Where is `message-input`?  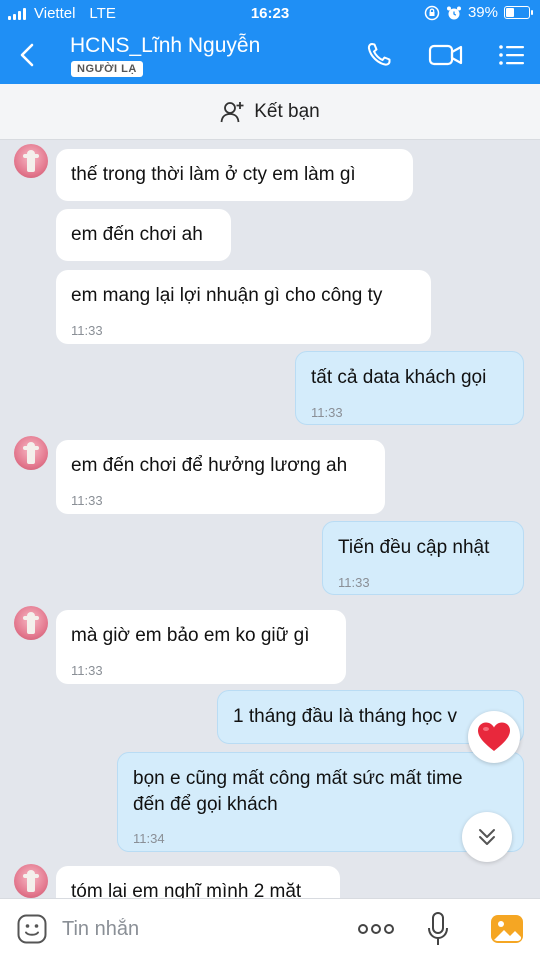
message-input is located at coordinates (197, 929).